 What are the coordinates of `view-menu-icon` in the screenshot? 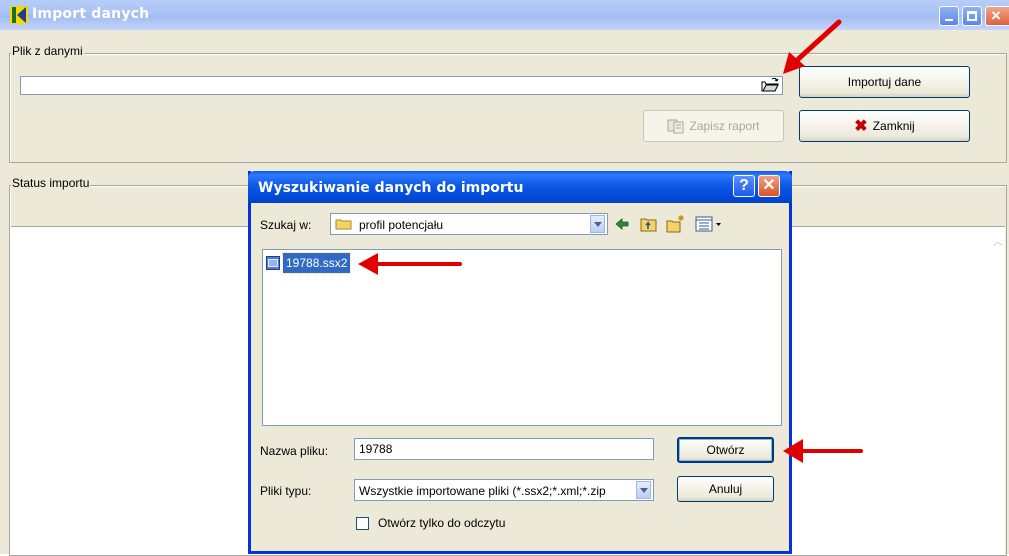 It's located at (709, 224).